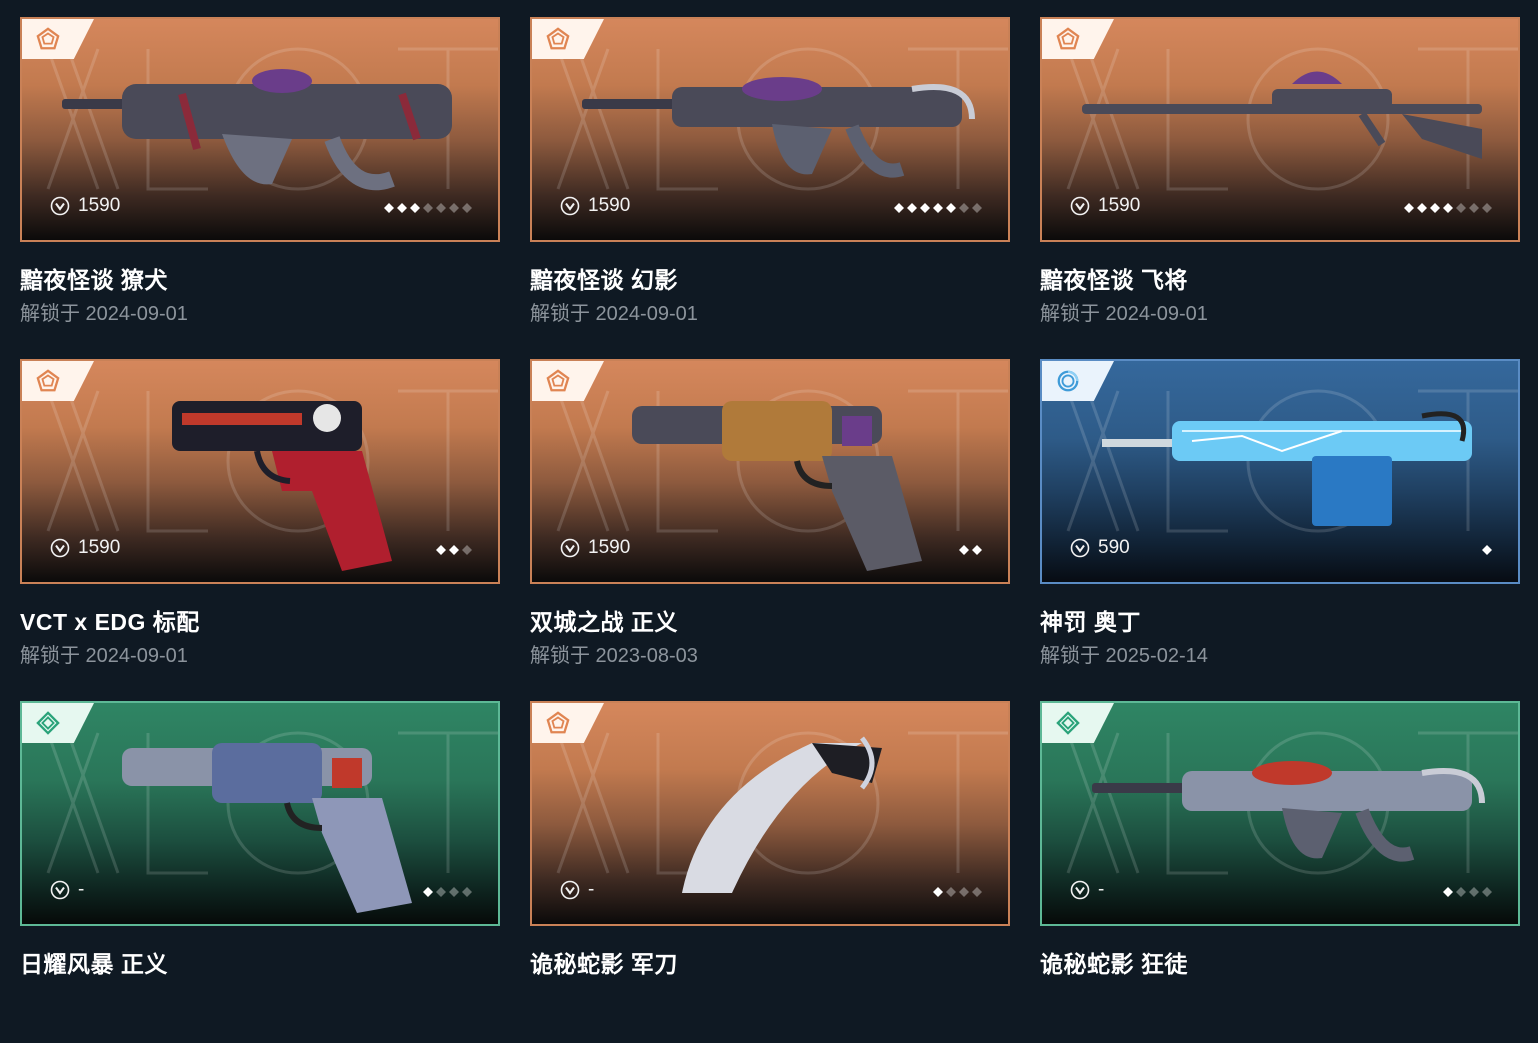 This screenshot has height=1043, width=1538. I want to click on skin-card: - 诡秘蛇影 军刀, so click(770, 872).